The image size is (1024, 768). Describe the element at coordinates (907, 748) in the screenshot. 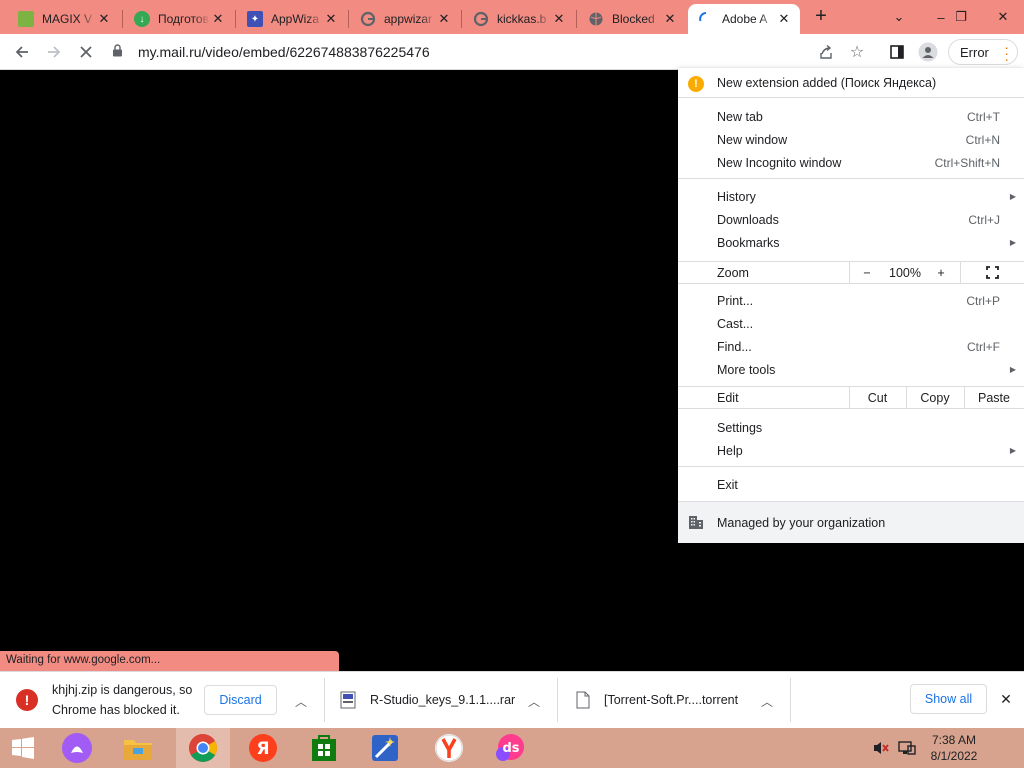

I see `network-icon` at that location.